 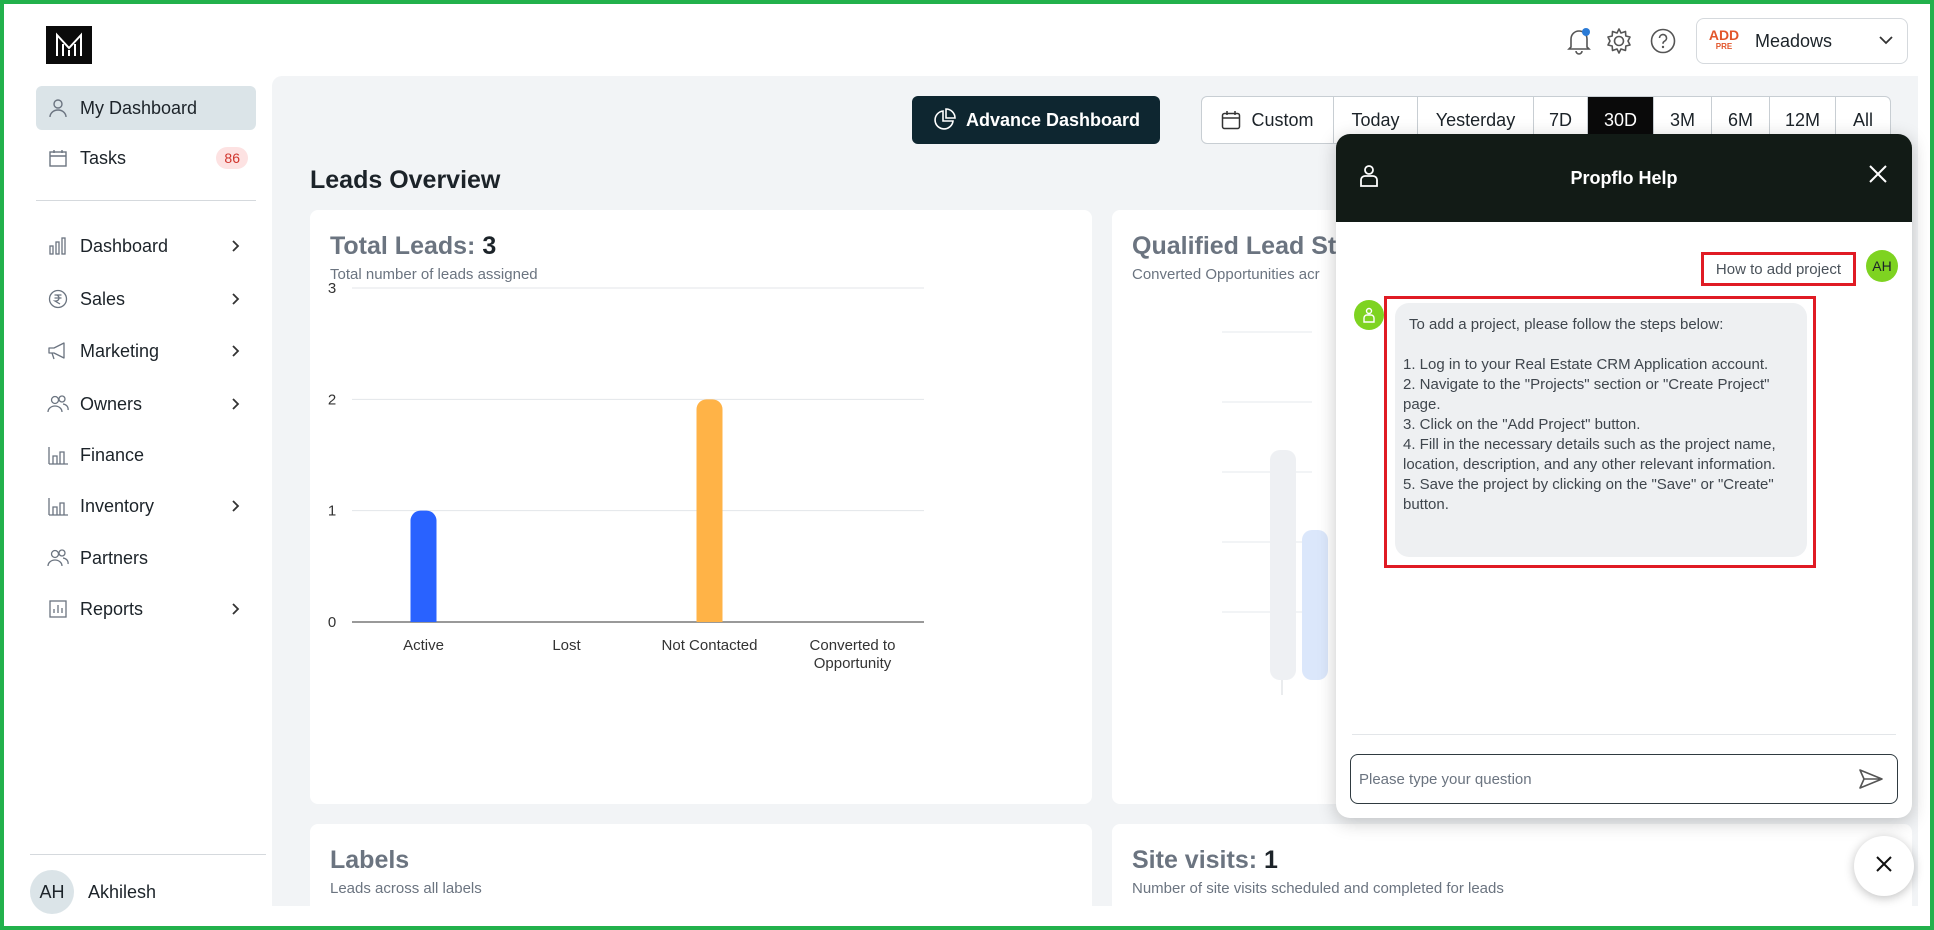 What do you see at coordinates (120, 350) in the screenshot?
I see `sidebar-item-label: Marketing` at bounding box center [120, 350].